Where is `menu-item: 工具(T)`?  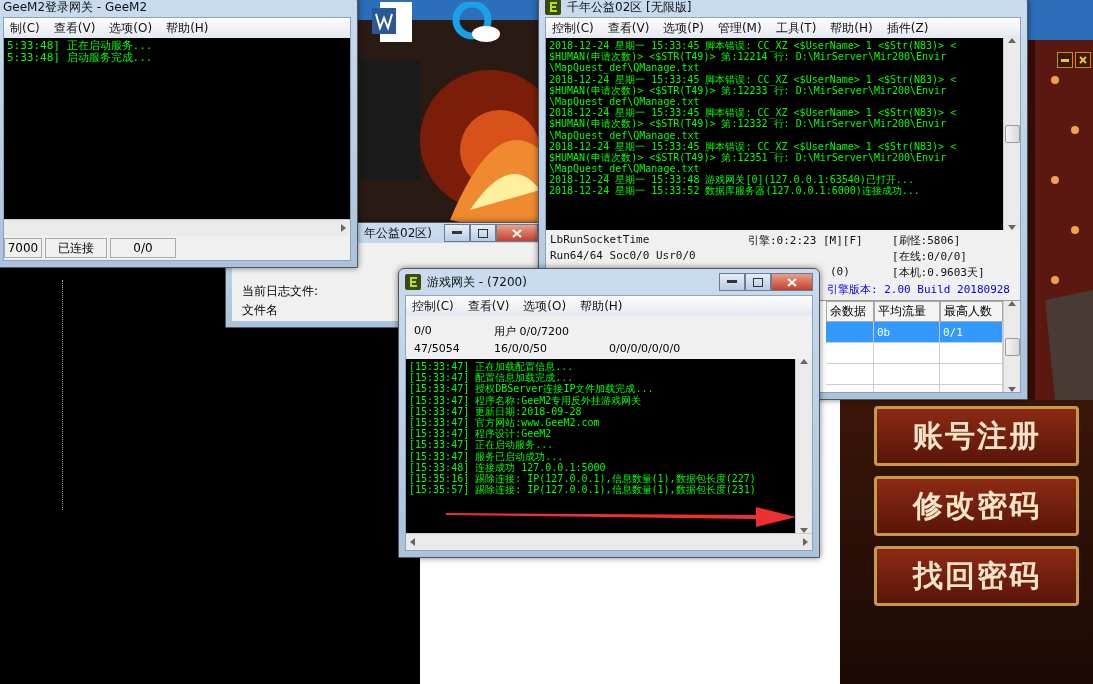
menu-item: 工具(T) is located at coordinates (796, 28).